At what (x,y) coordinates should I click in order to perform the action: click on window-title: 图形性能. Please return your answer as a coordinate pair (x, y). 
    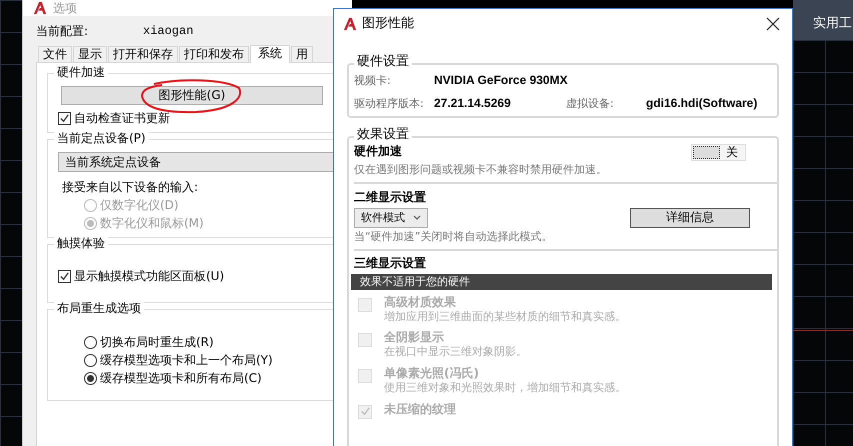
    Looking at the image, I should click on (388, 24).